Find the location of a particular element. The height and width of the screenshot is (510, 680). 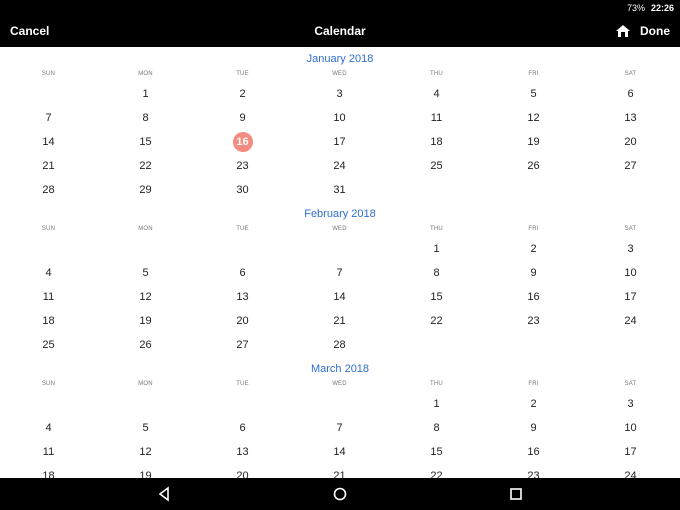

cancel-button: Cancel is located at coordinates (29, 31).